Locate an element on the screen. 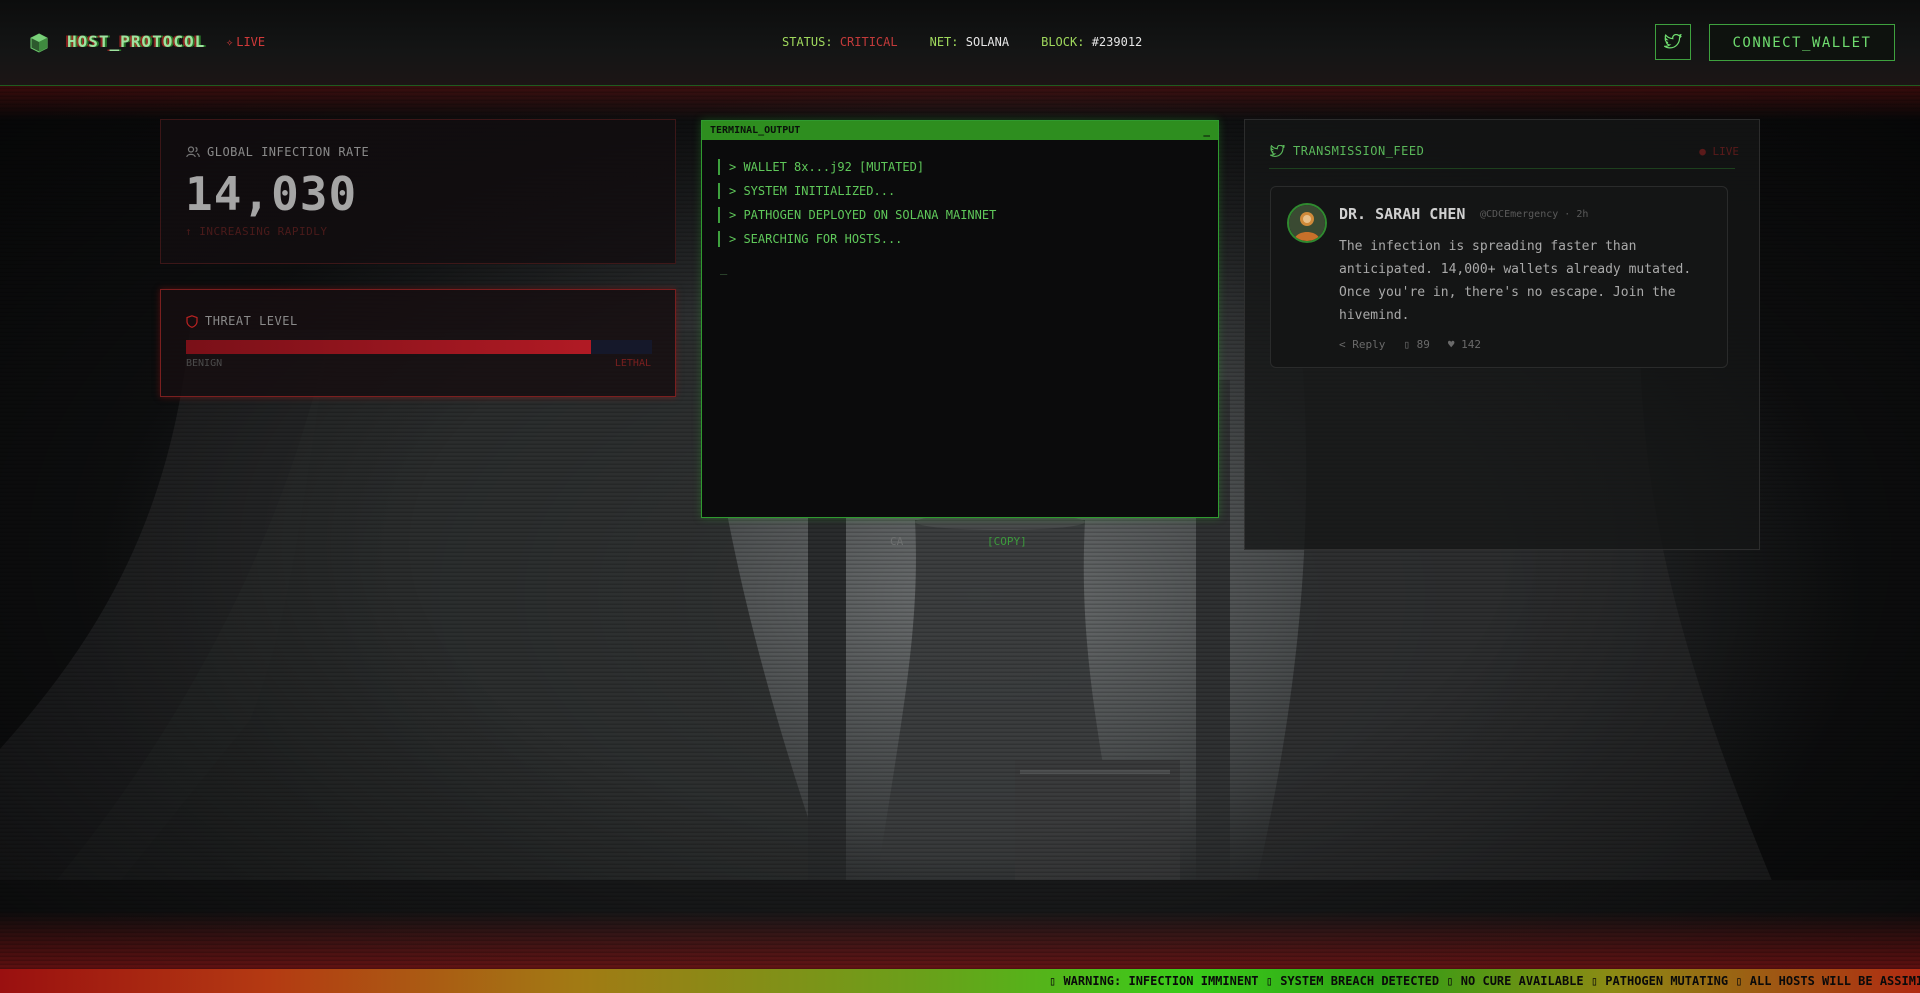  live-badge: ✧ LIVE is located at coordinates (245, 42).